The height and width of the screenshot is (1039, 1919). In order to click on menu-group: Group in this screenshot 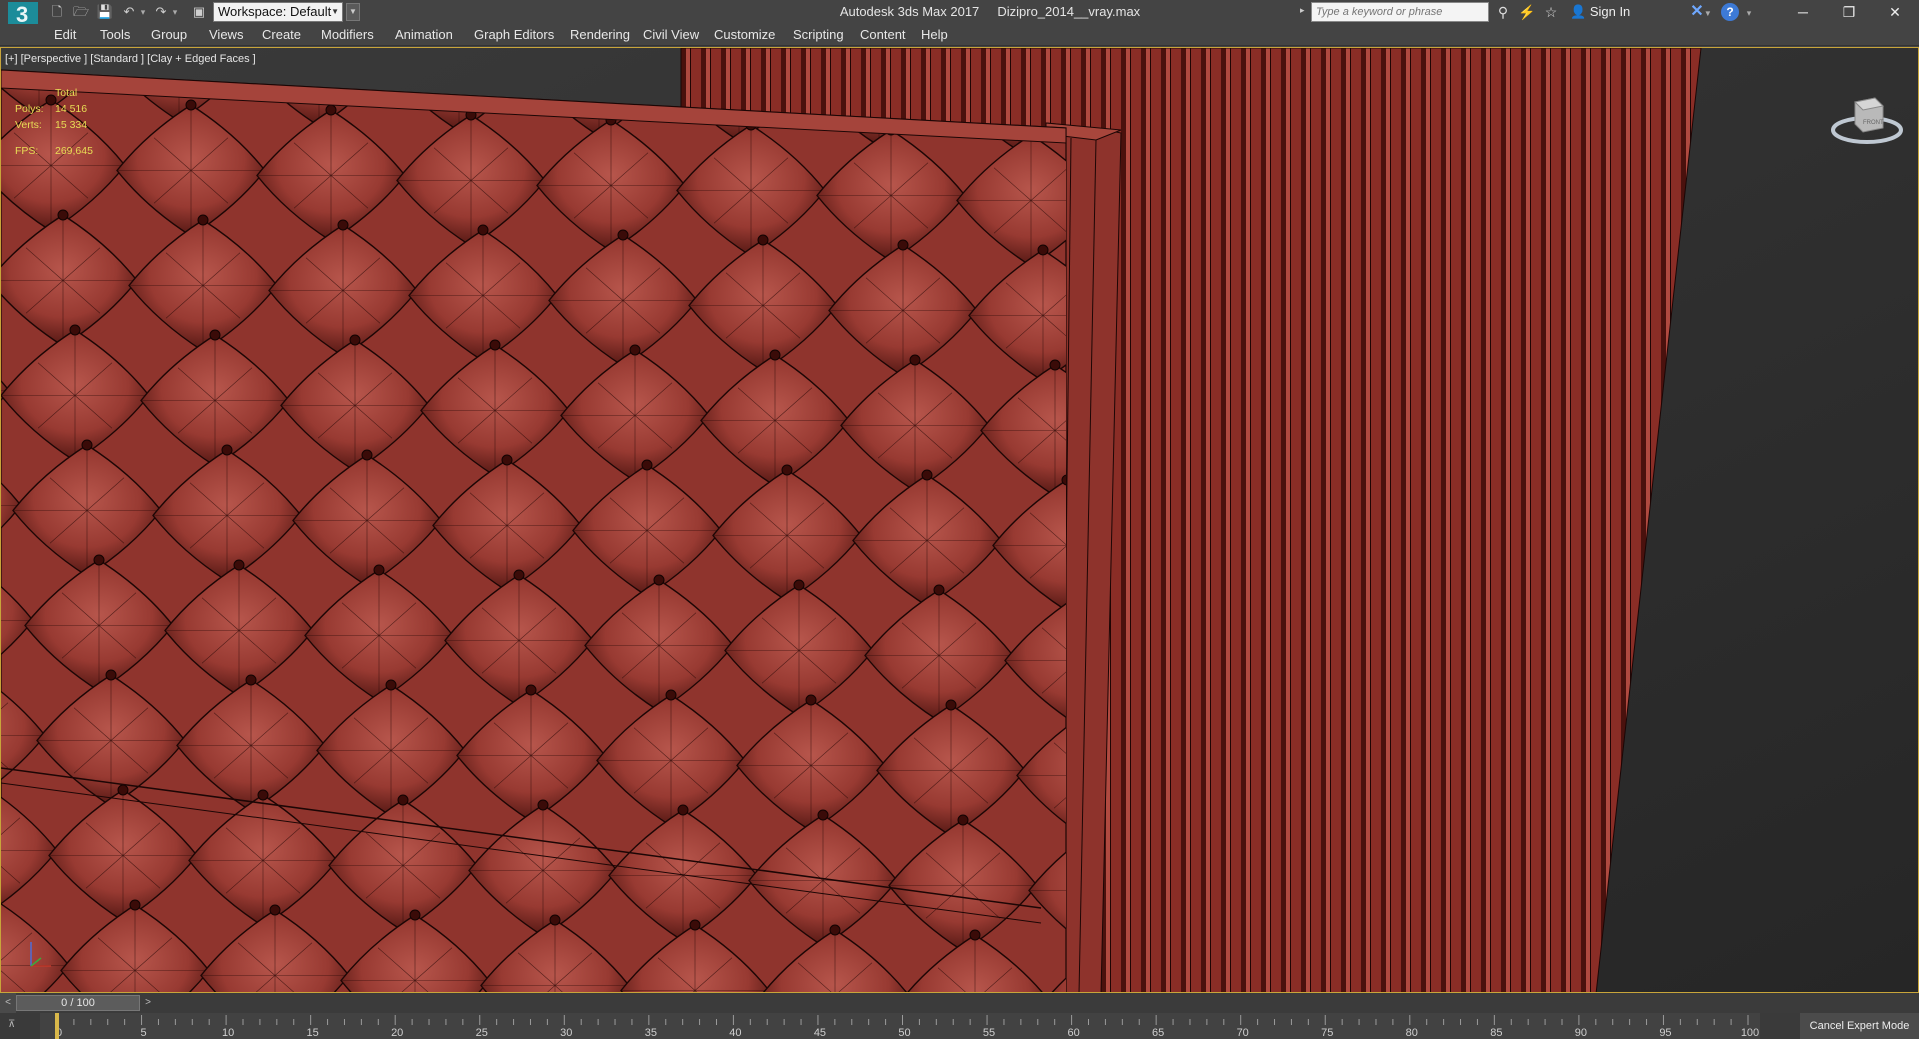, I will do `click(169, 35)`.